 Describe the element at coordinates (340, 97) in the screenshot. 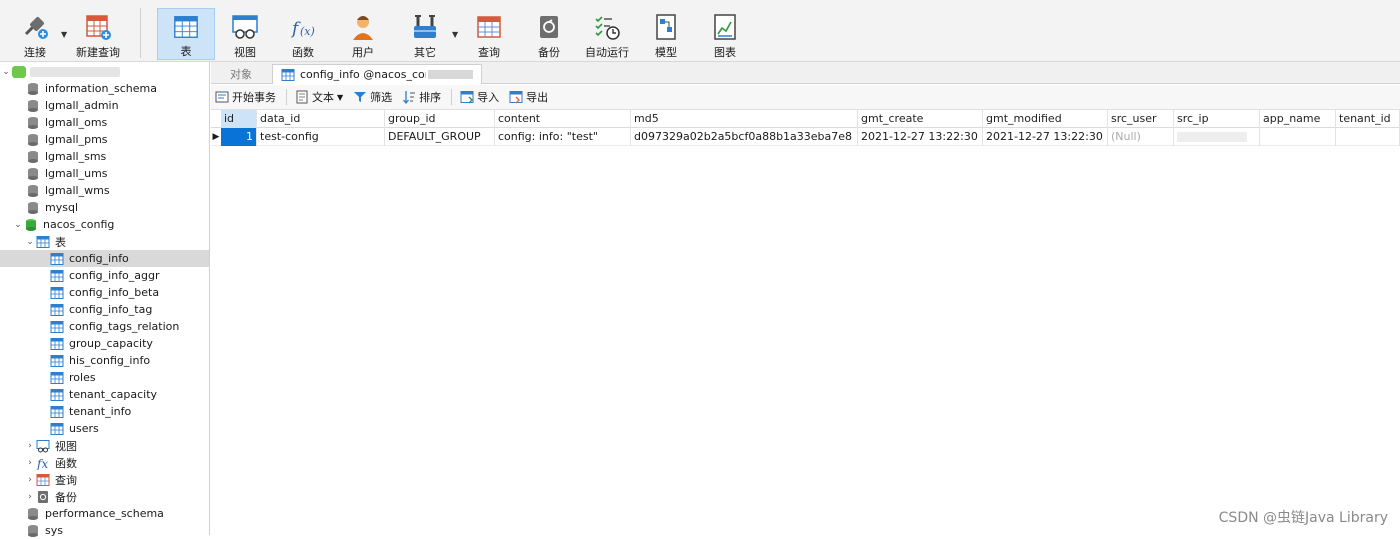

I see `chevron-down-icon: ▼` at that location.